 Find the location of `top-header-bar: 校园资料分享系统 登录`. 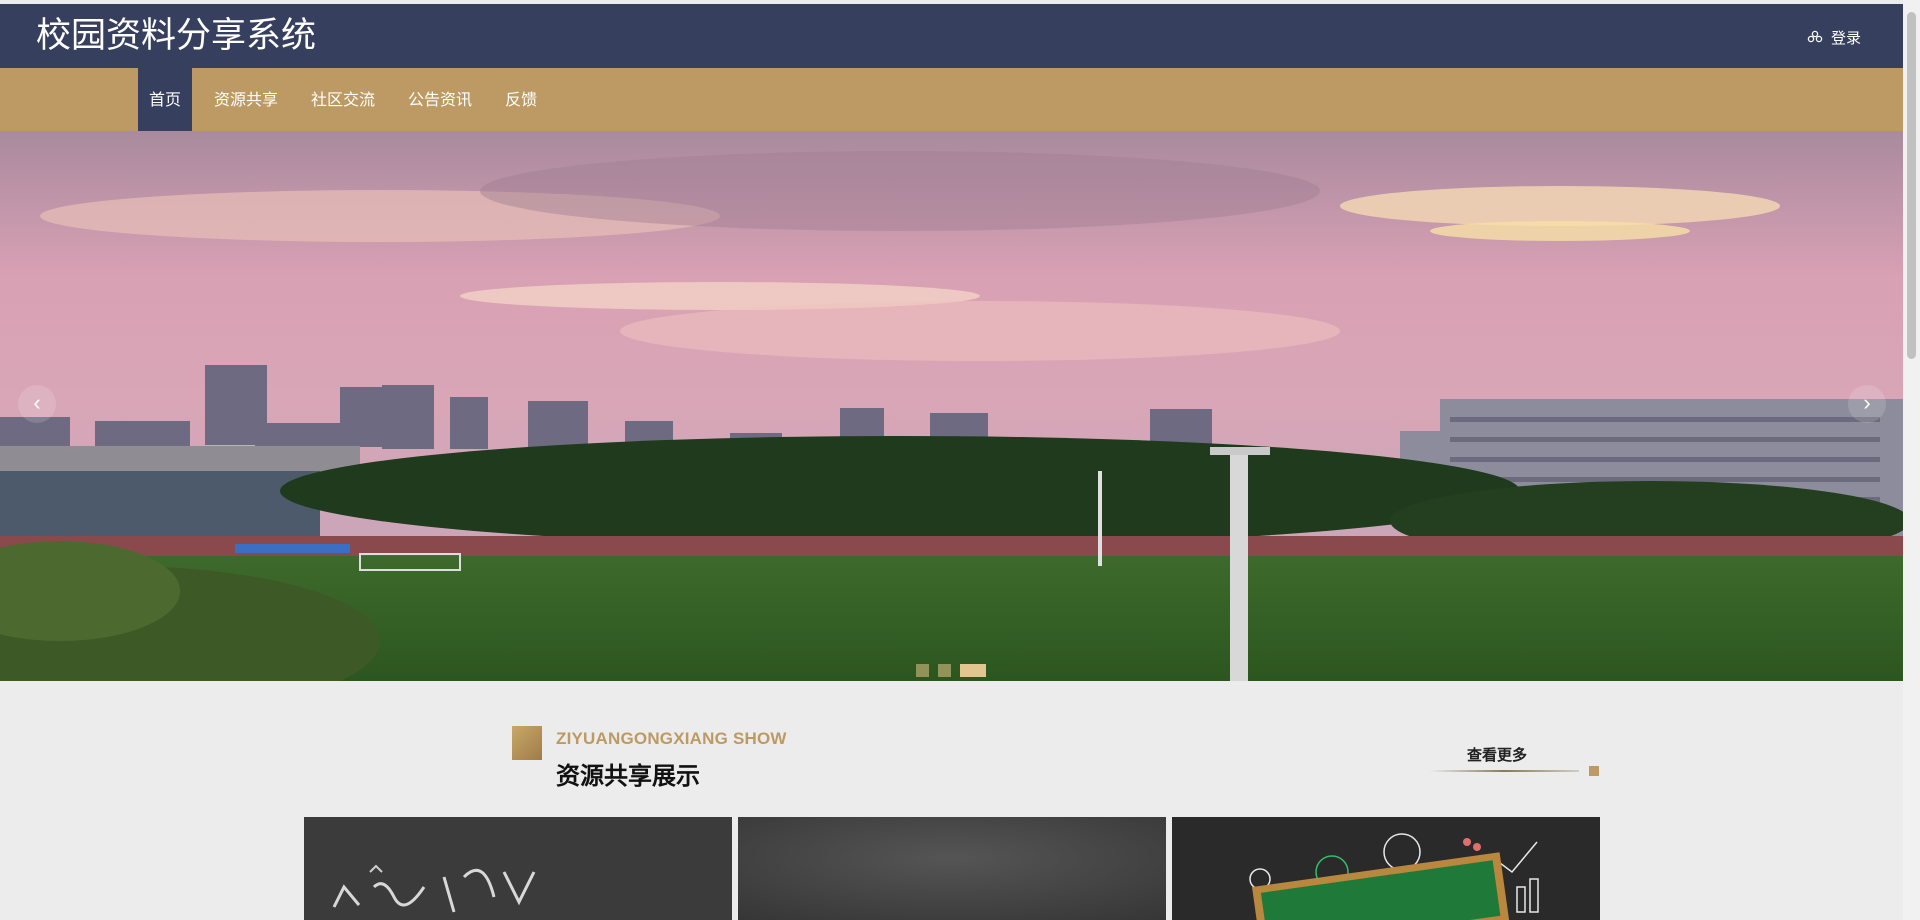

top-header-bar: 校园资料分享系统 登录 is located at coordinates (951, 36).